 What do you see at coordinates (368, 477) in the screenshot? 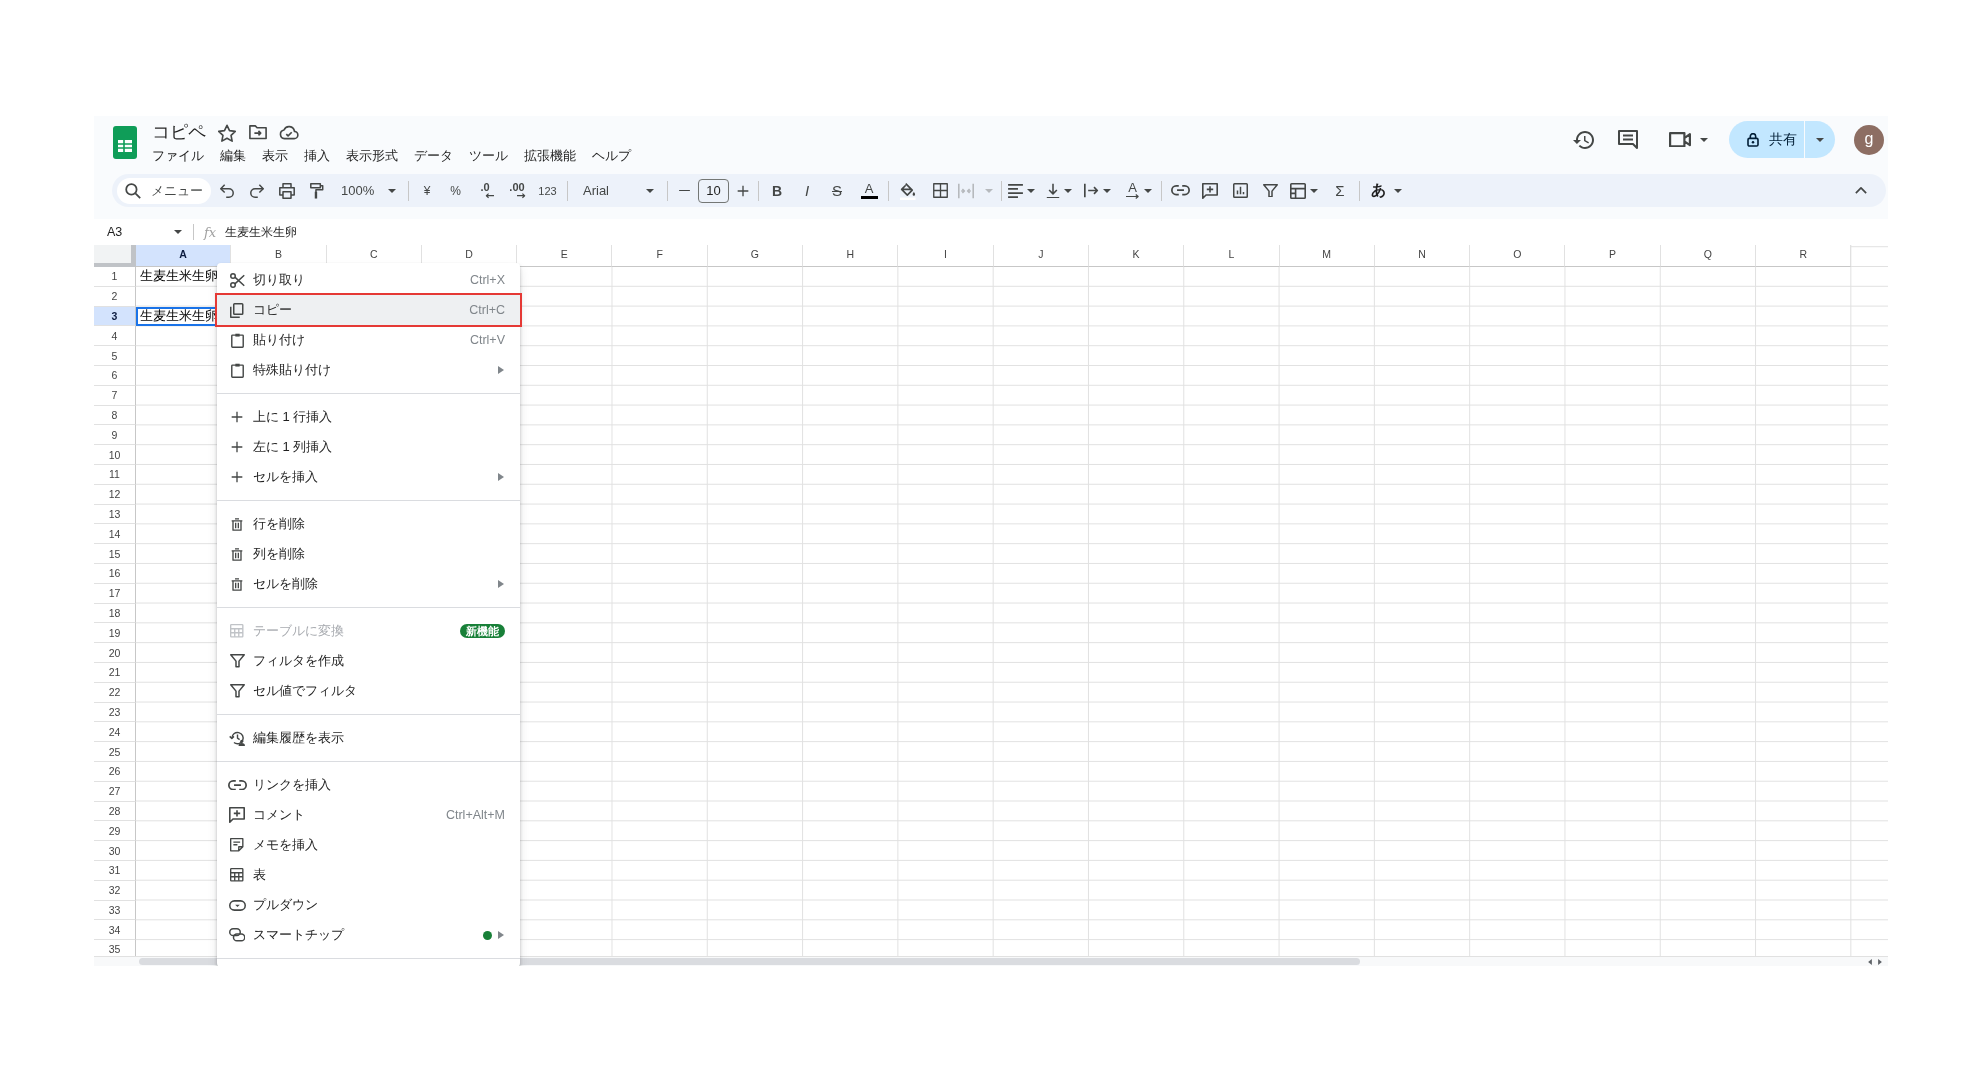
I see `menu-item: セルを挿入` at bounding box center [368, 477].